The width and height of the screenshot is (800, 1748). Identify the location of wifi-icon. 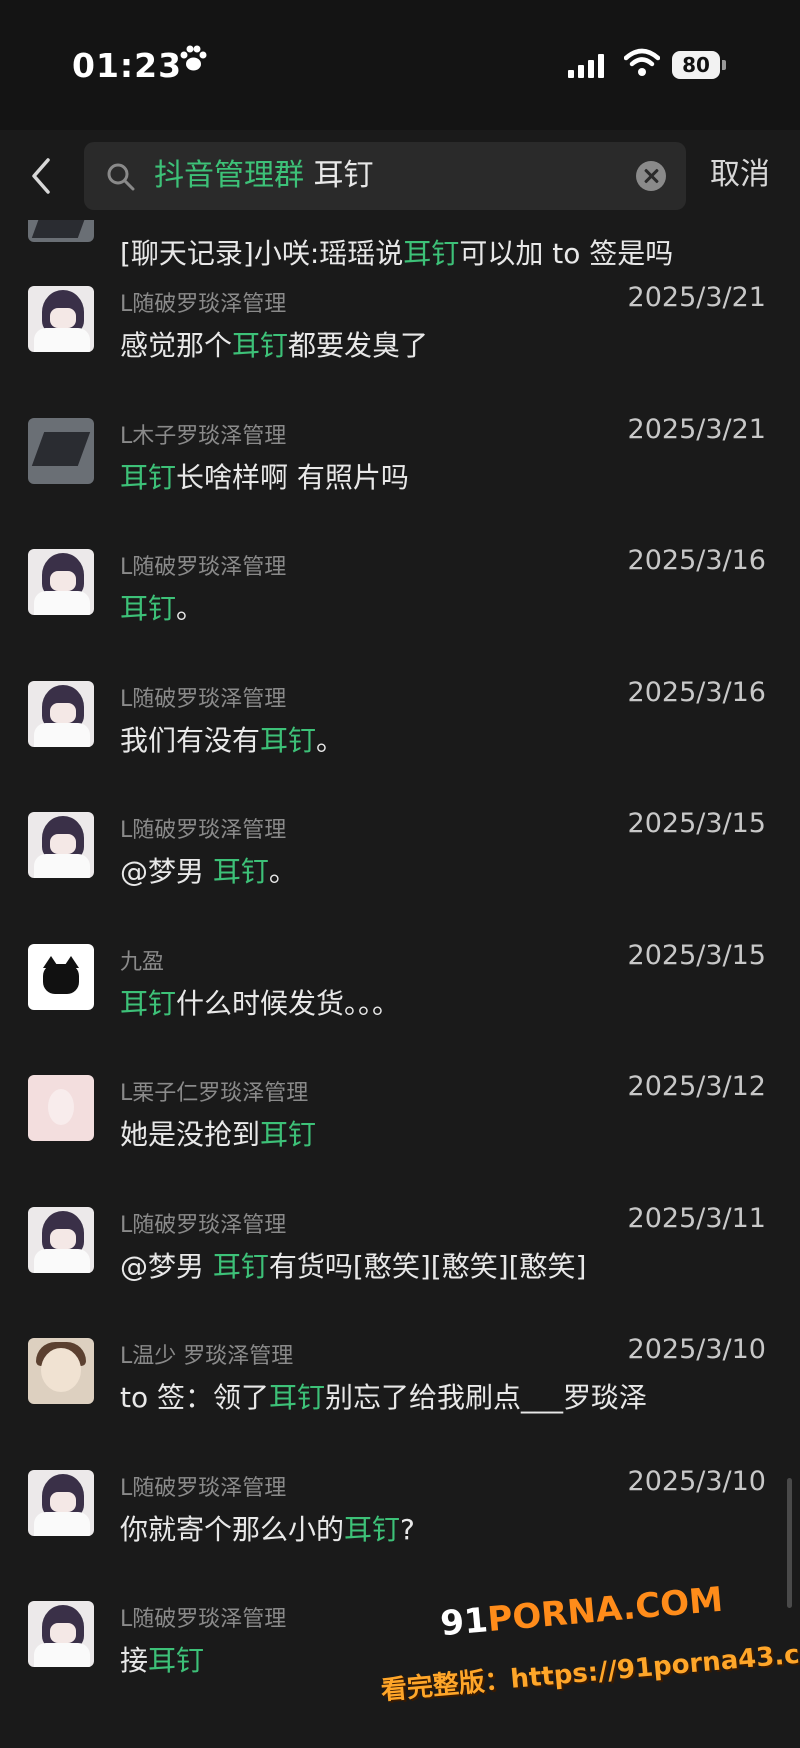
(642, 65).